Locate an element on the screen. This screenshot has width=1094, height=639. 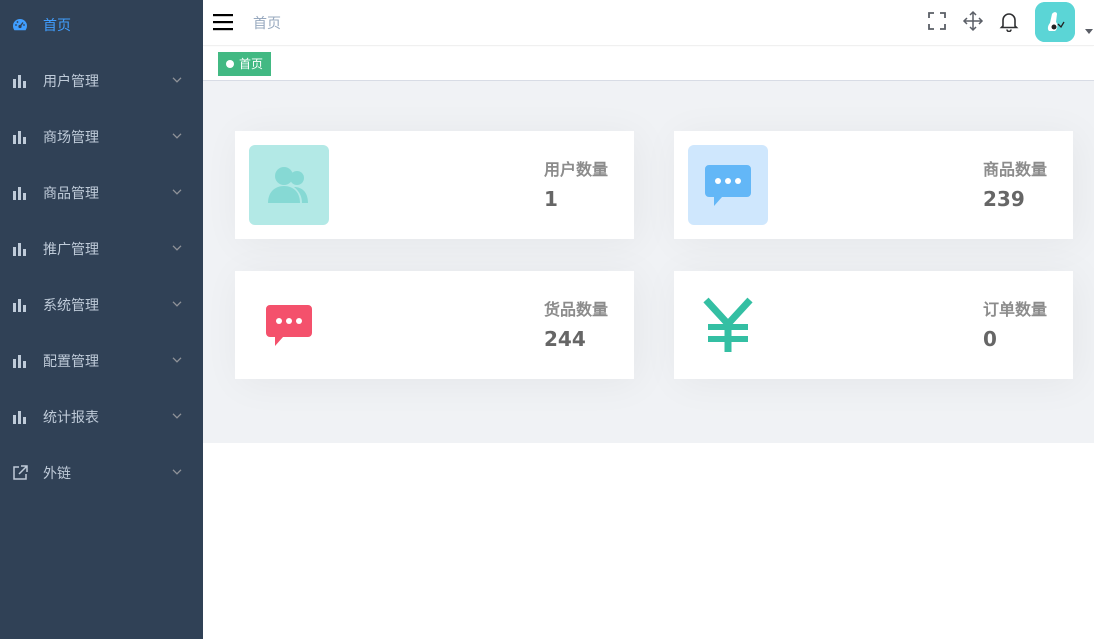
sidebar-item-label: 首页 is located at coordinates (57, 26).